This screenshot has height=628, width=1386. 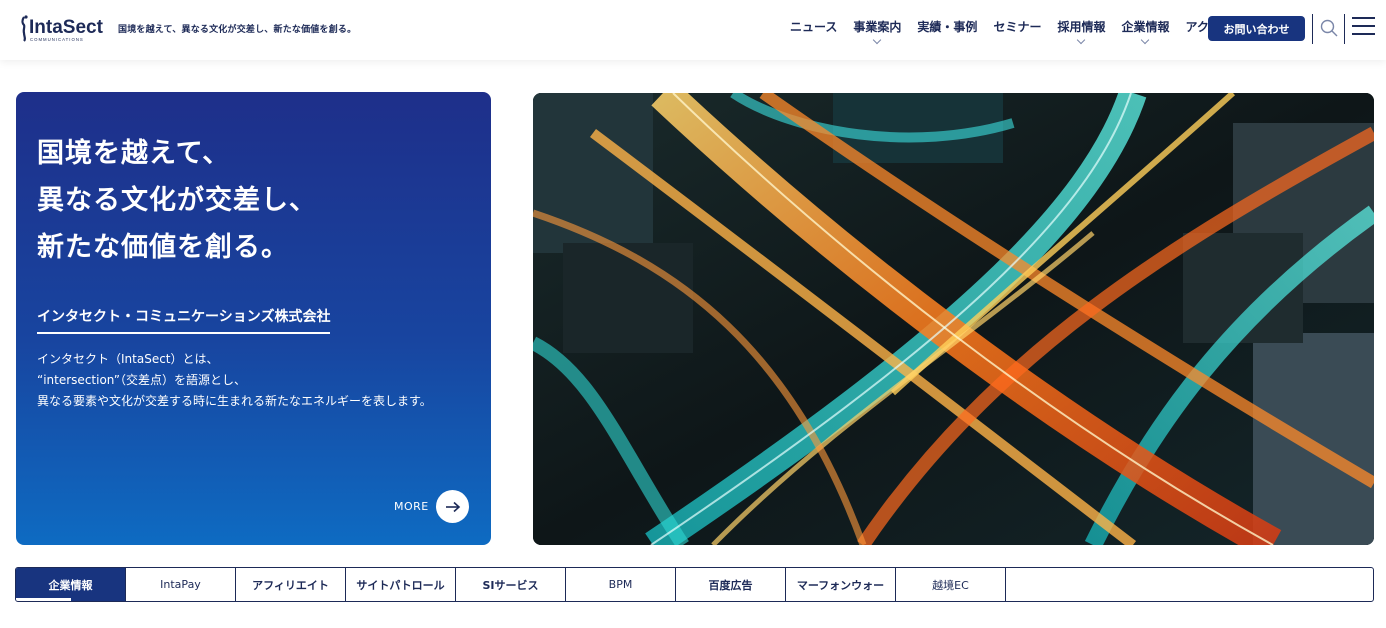 What do you see at coordinates (621, 584) in the screenshot?
I see `tab-bpm: BPM` at bounding box center [621, 584].